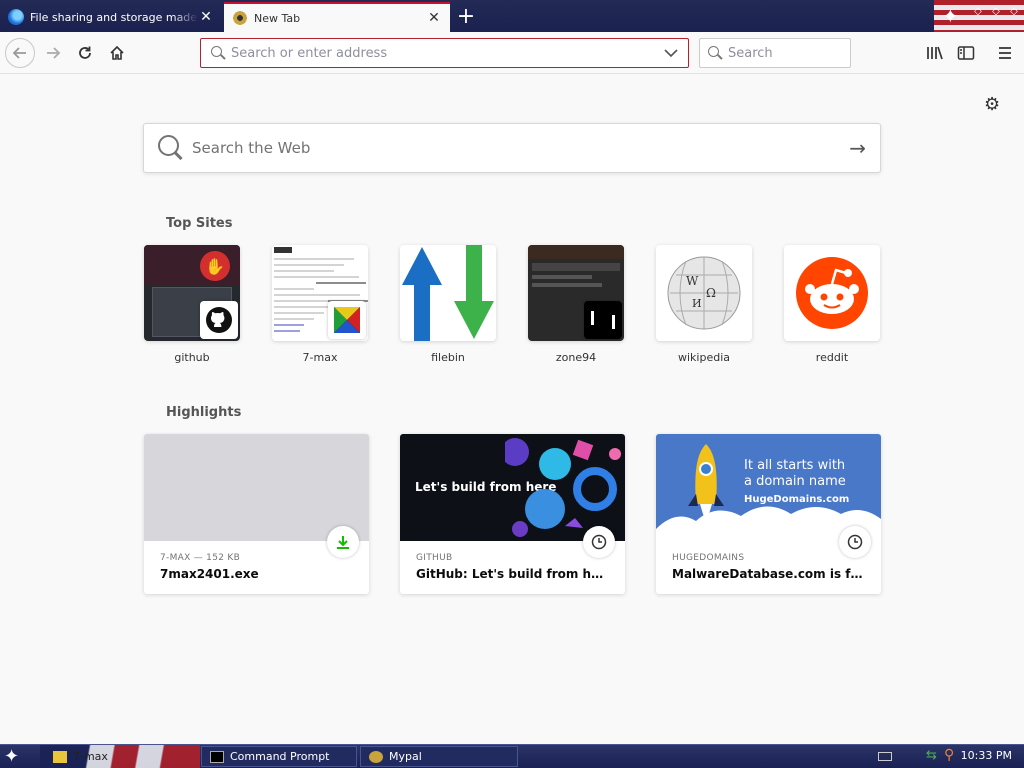 The width and height of the screenshot is (1024, 768). I want to click on site-label: filebin, so click(448, 357).